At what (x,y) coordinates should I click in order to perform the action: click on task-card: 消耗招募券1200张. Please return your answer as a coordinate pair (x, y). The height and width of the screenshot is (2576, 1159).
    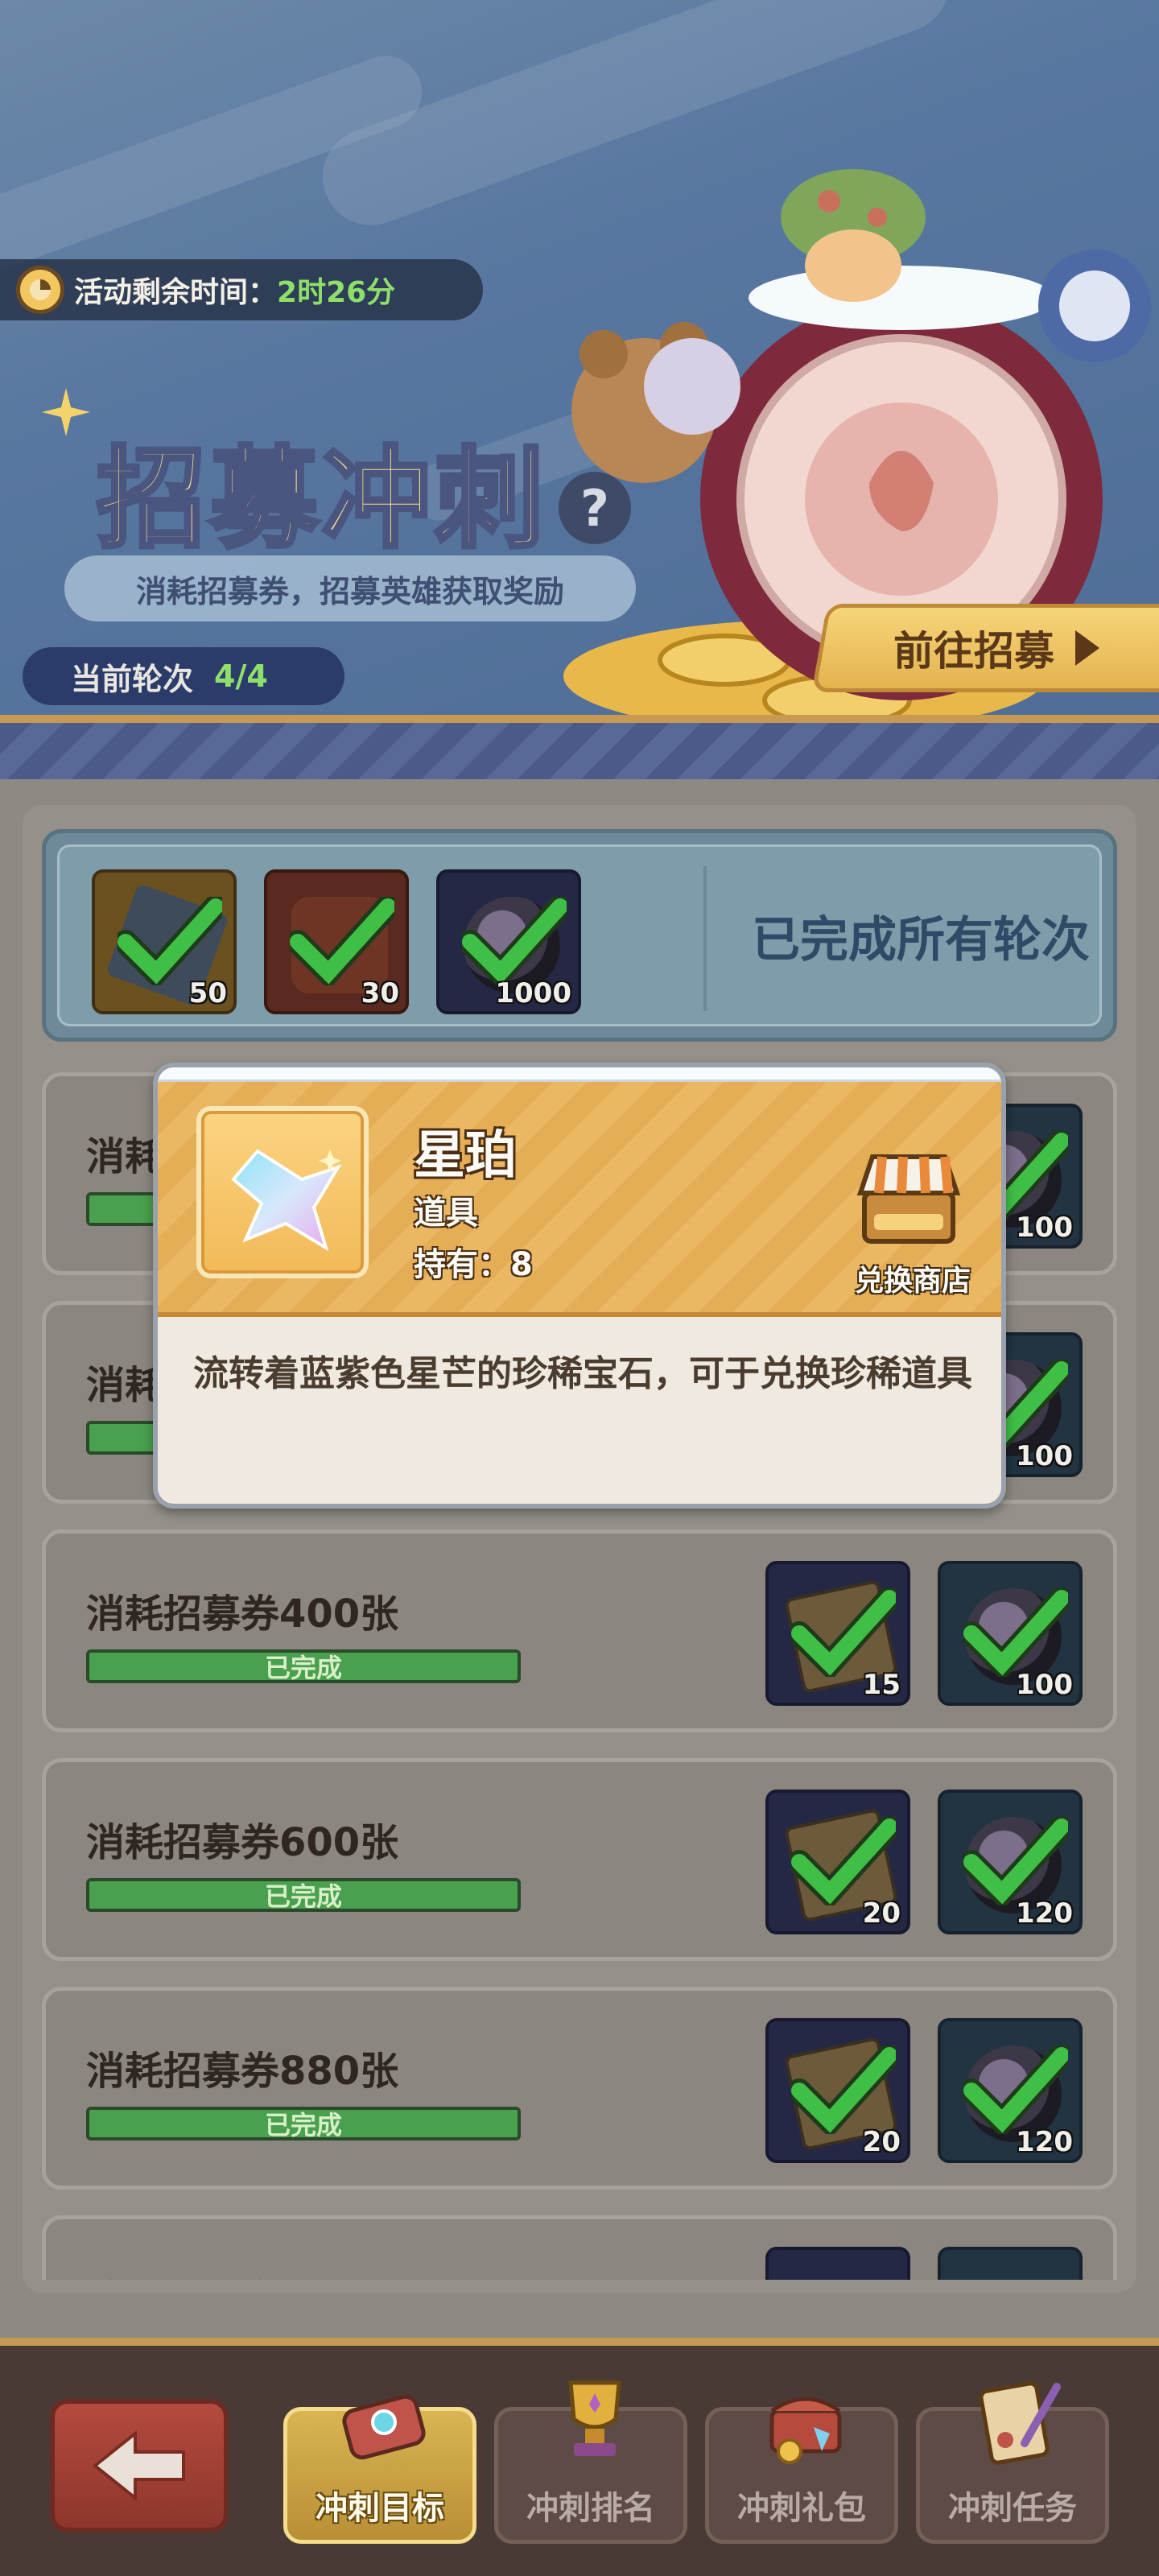
    Looking at the image, I should click on (579, 2247).